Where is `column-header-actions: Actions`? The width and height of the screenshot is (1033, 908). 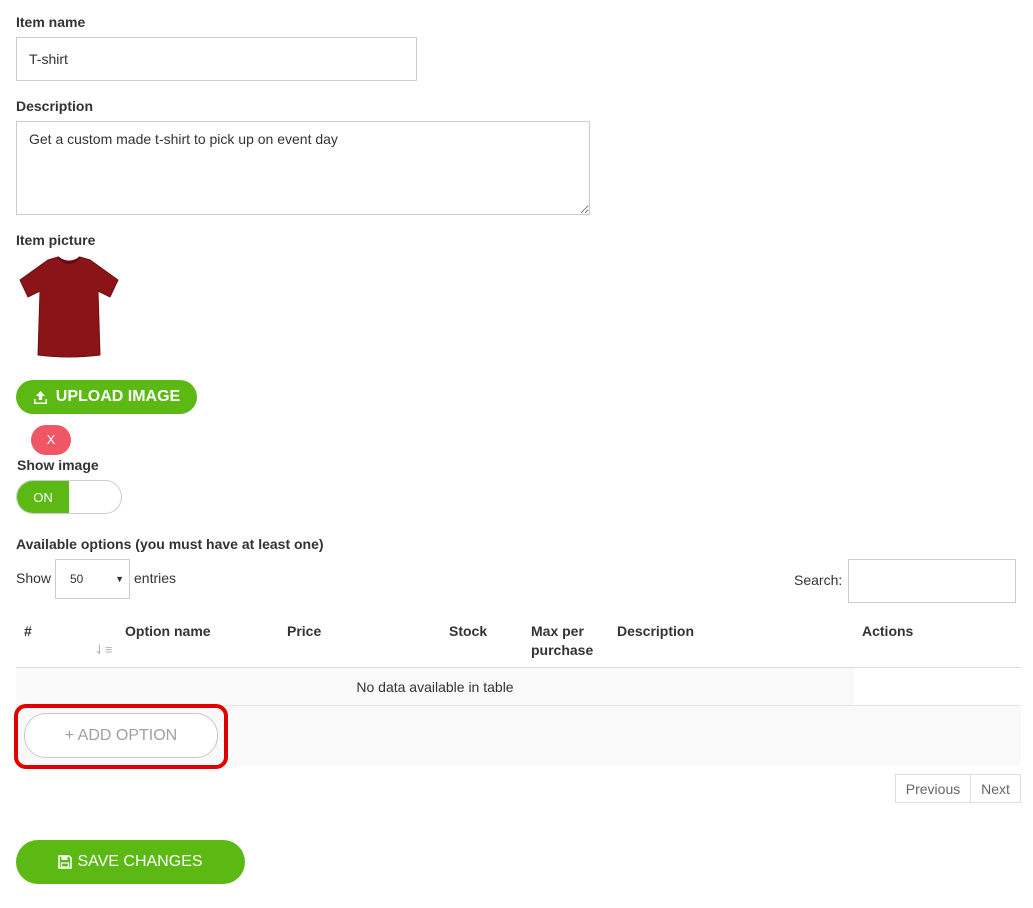
column-header-actions: Actions is located at coordinates (887, 631).